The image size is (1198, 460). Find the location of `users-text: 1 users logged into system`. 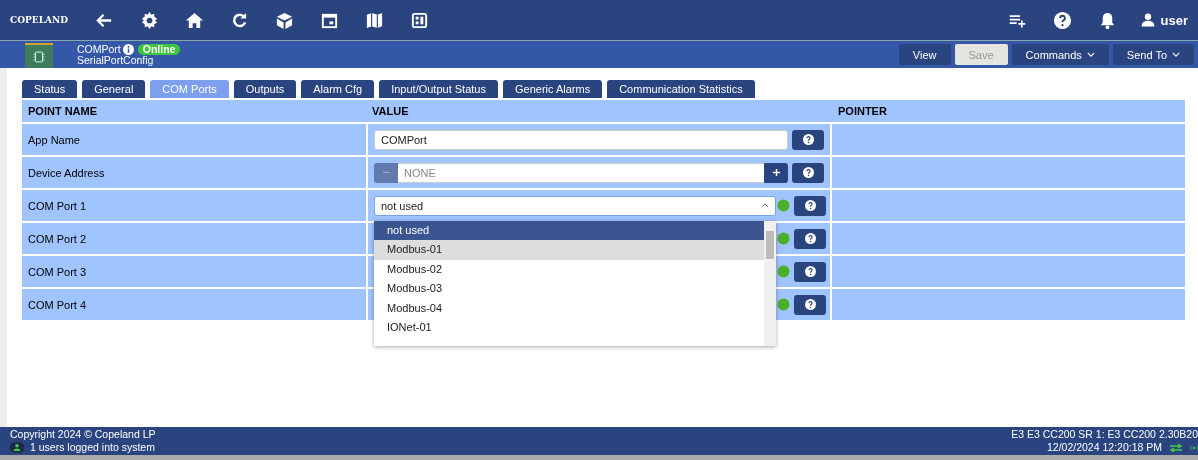

users-text: 1 users logged into system is located at coordinates (92, 447).